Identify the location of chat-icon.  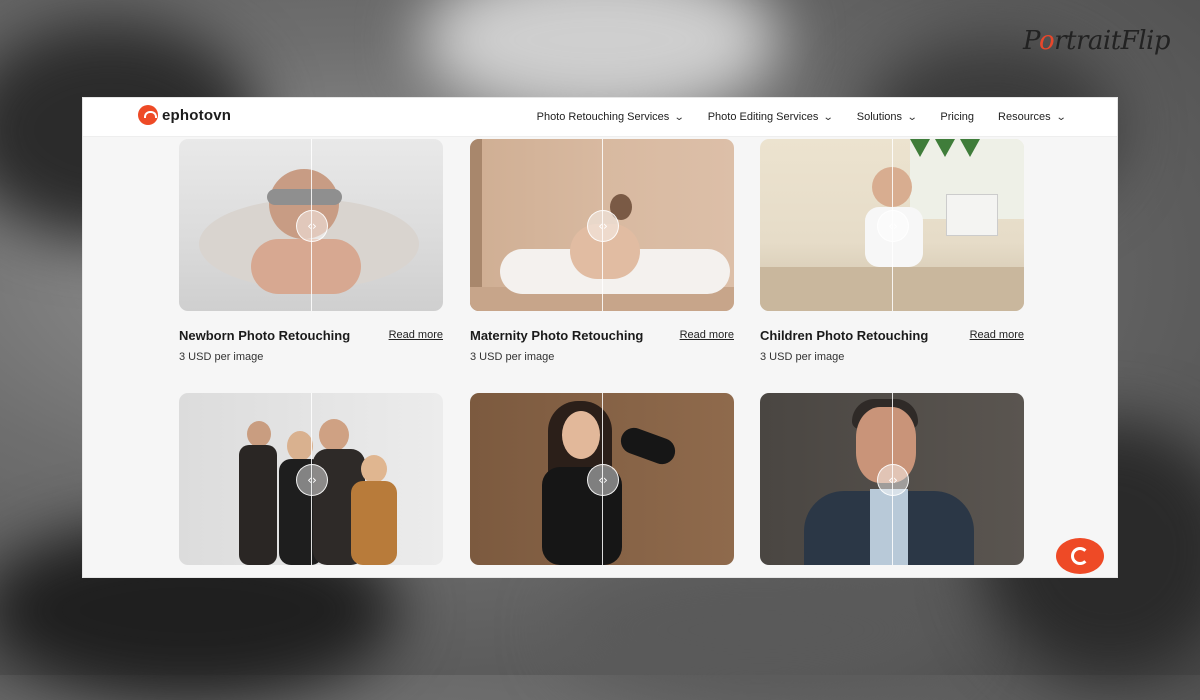
(1080, 556).